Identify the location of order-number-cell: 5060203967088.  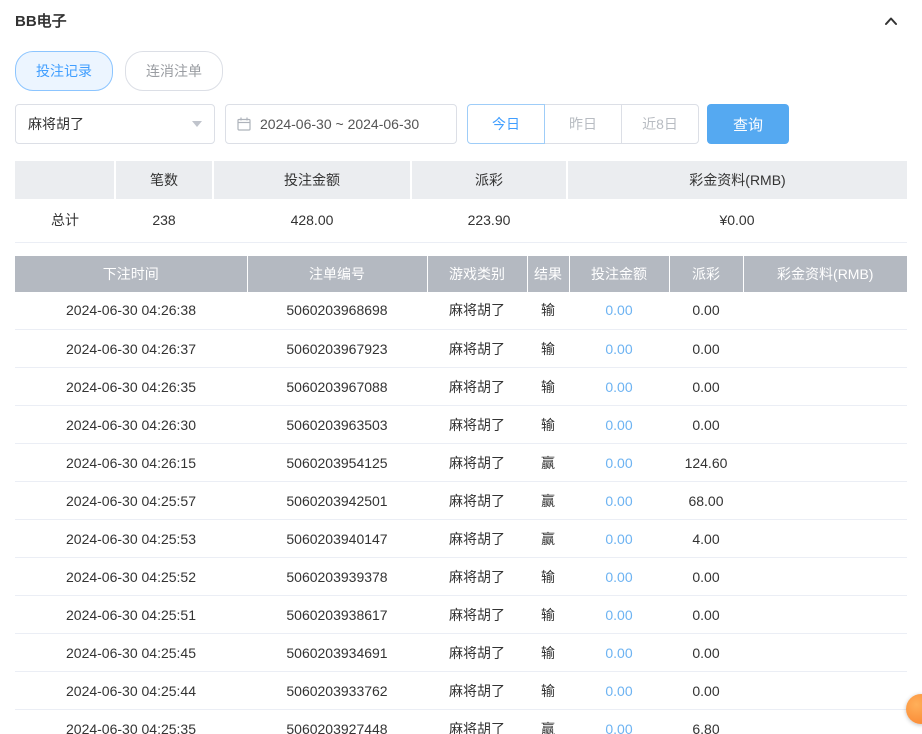
(337, 386).